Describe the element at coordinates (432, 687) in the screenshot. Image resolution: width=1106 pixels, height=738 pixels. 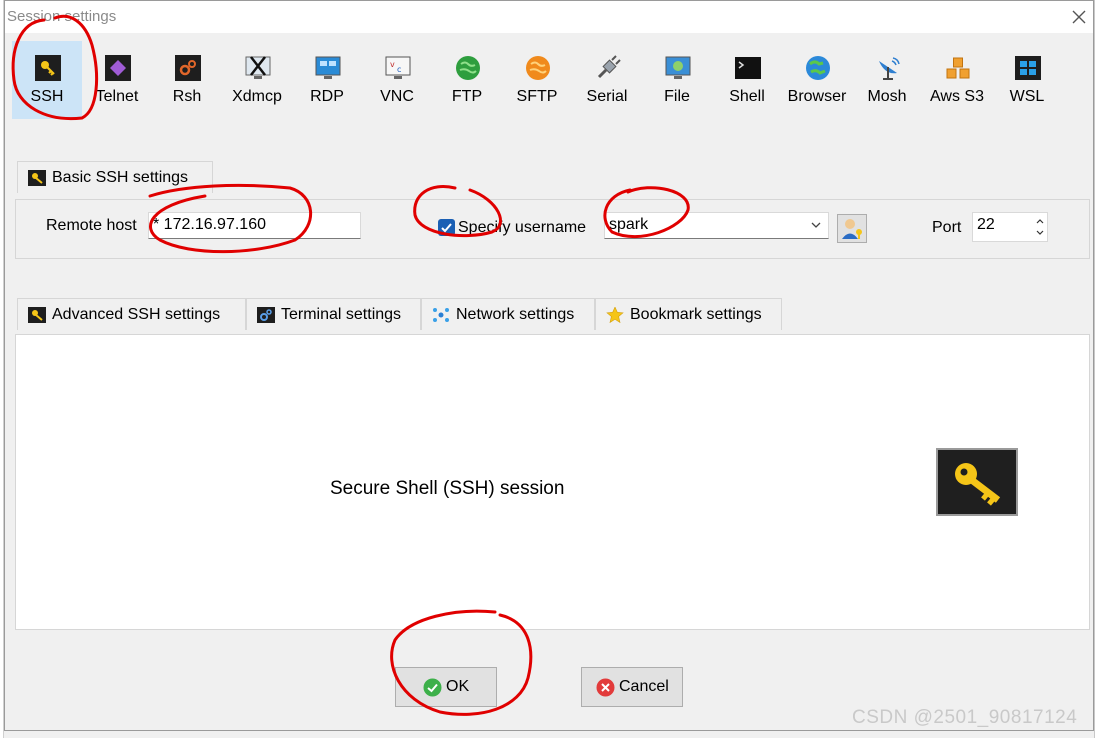
I see `check-circle-icon` at that location.